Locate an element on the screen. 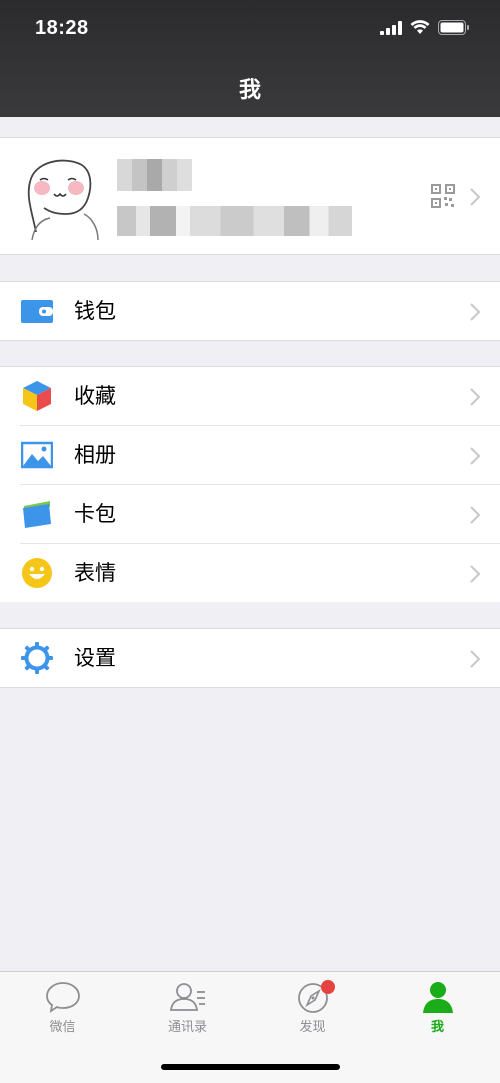 The height and width of the screenshot is (1083, 500). menu-item-settings: 设置 is located at coordinates (250, 658).